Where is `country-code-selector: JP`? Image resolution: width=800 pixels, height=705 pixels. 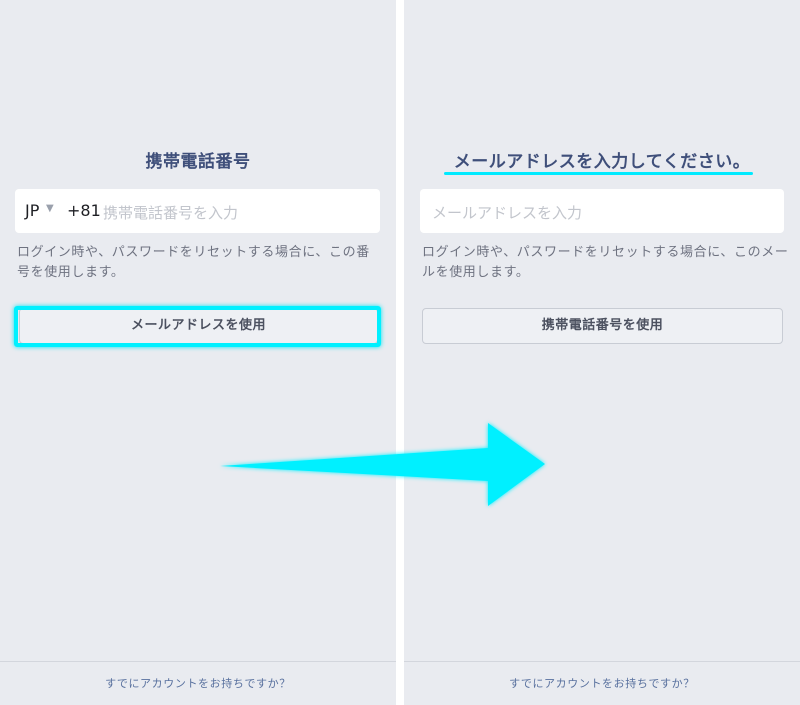
country-code-selector: JP is located at coordinates (32, 210).